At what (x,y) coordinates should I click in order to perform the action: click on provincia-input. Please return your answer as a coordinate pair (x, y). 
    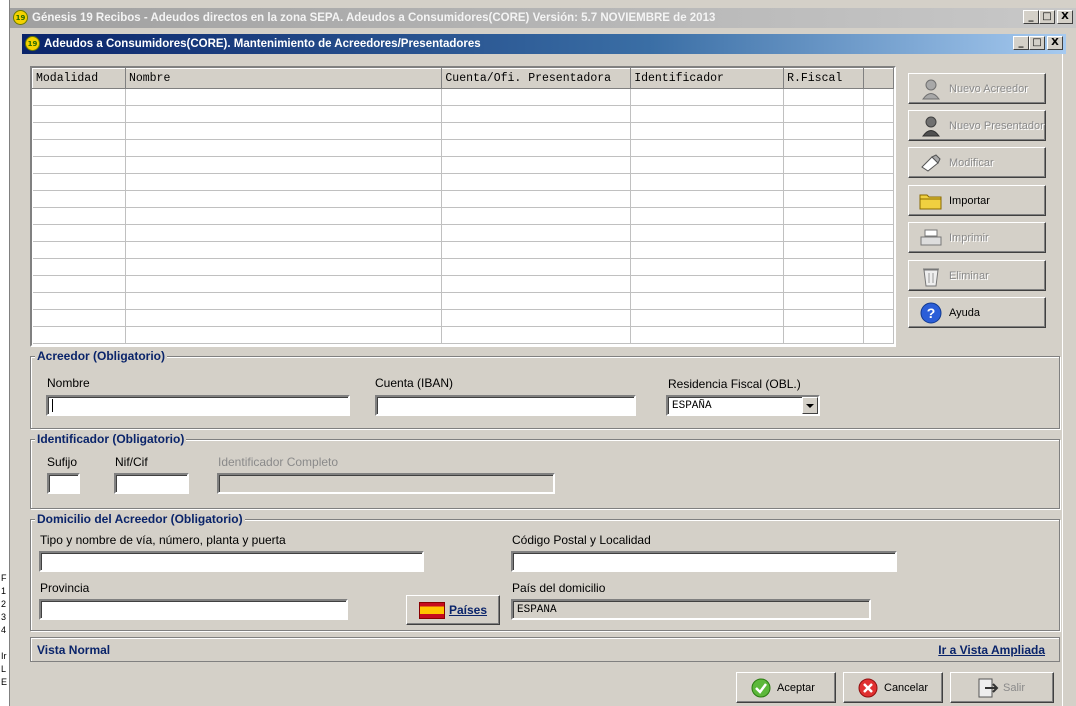
    Looking at the image, I should click on (193, 609).